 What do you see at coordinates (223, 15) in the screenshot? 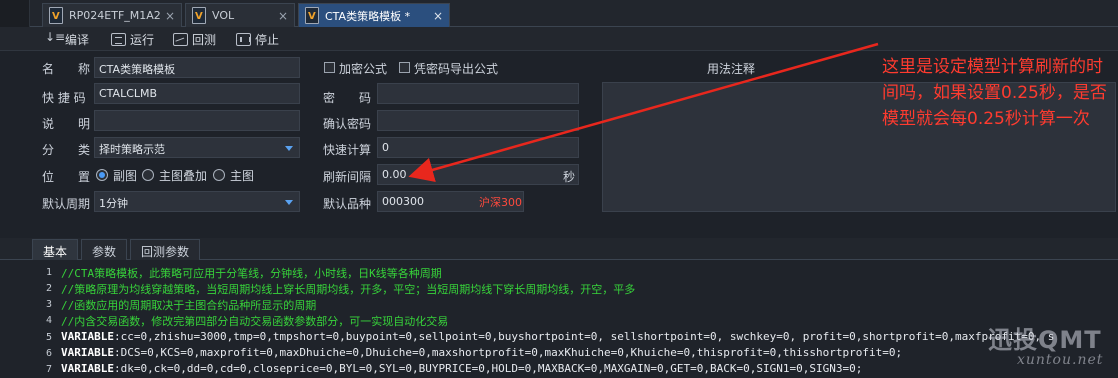
I see `tab-label: VOL` at bounding box center [223, 15].